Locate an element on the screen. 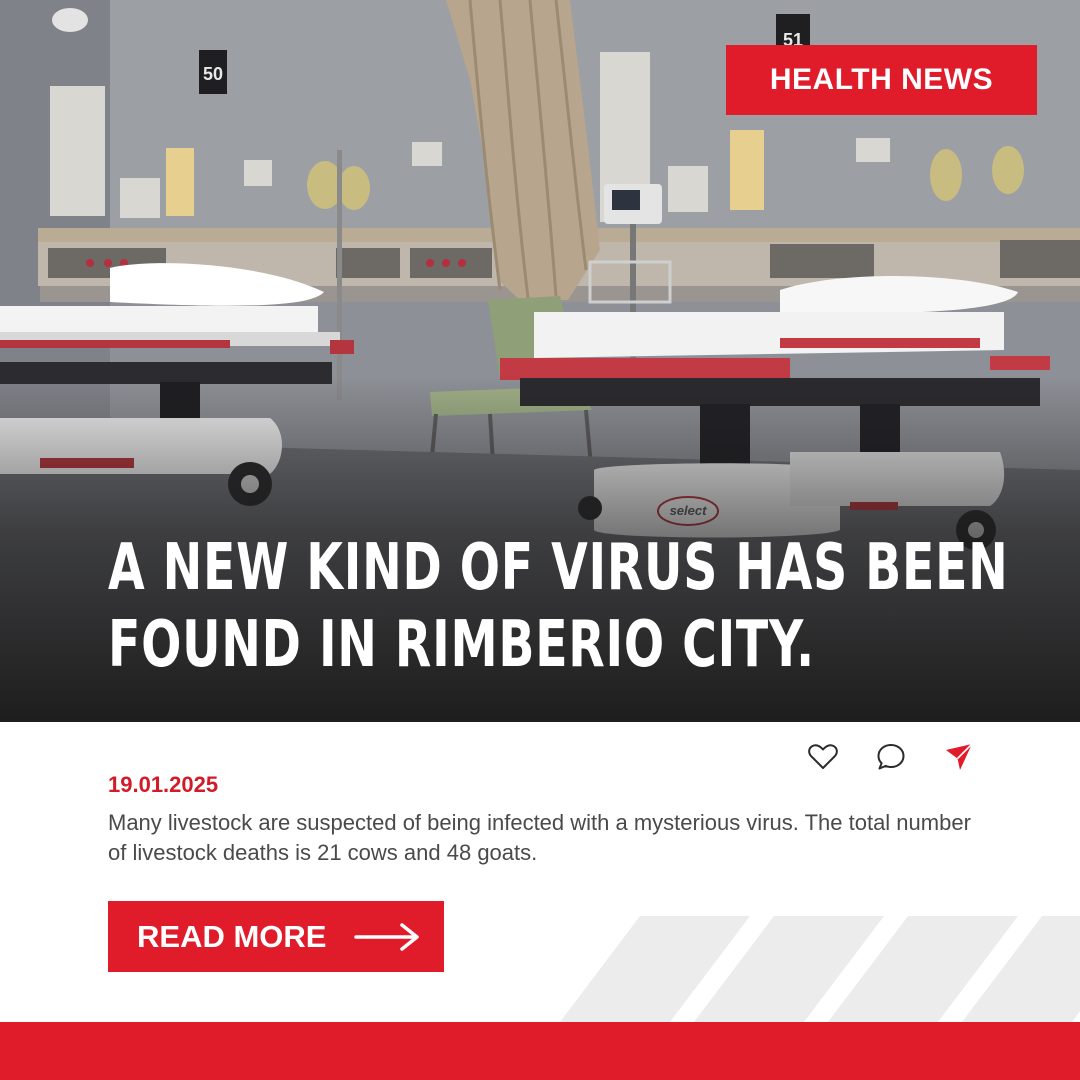 The image size is (1080, 1080). decorative-stripes is located at coordinates (820, 969).